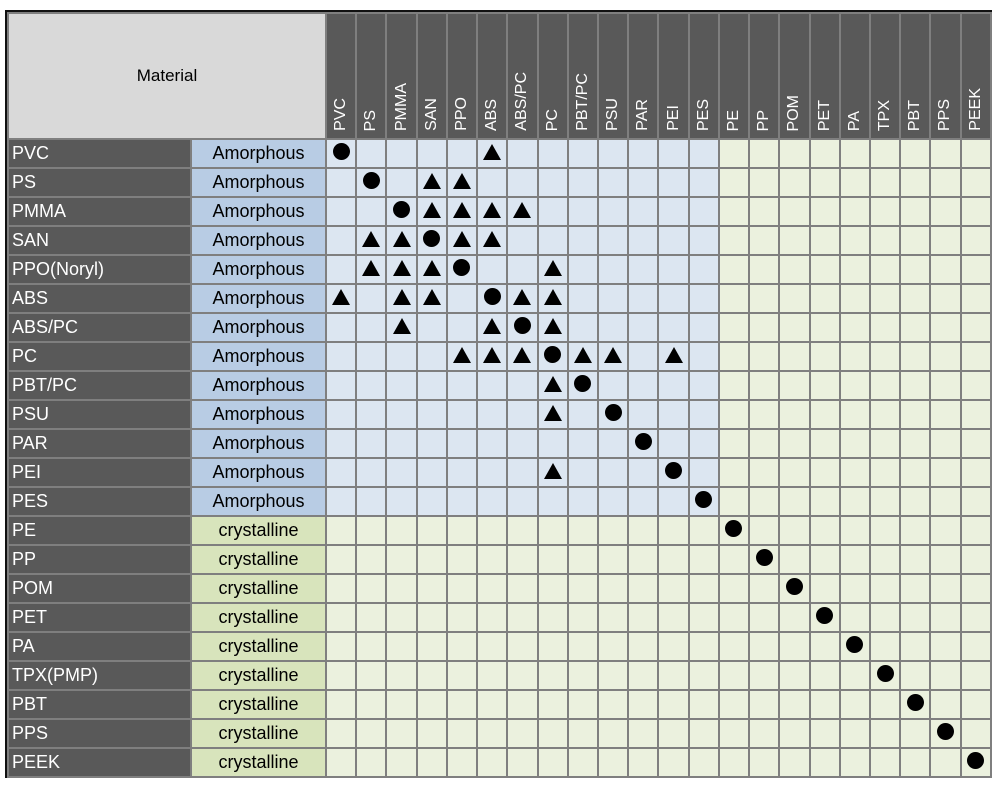 The width and height of the screenshot is (1000, 787). What do you see at coordinates (462, 267) in the screenshot?
I see `circle-icon` at bounding box center [462, 267].